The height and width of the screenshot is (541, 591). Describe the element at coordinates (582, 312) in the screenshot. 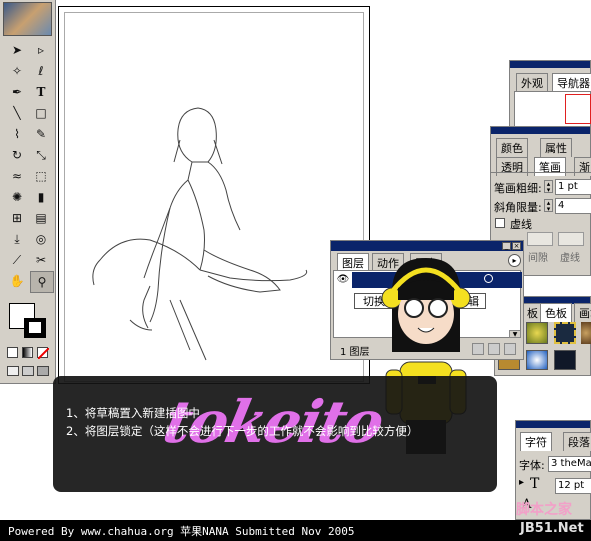

I see `tab-brushes: 画笔` at that location.